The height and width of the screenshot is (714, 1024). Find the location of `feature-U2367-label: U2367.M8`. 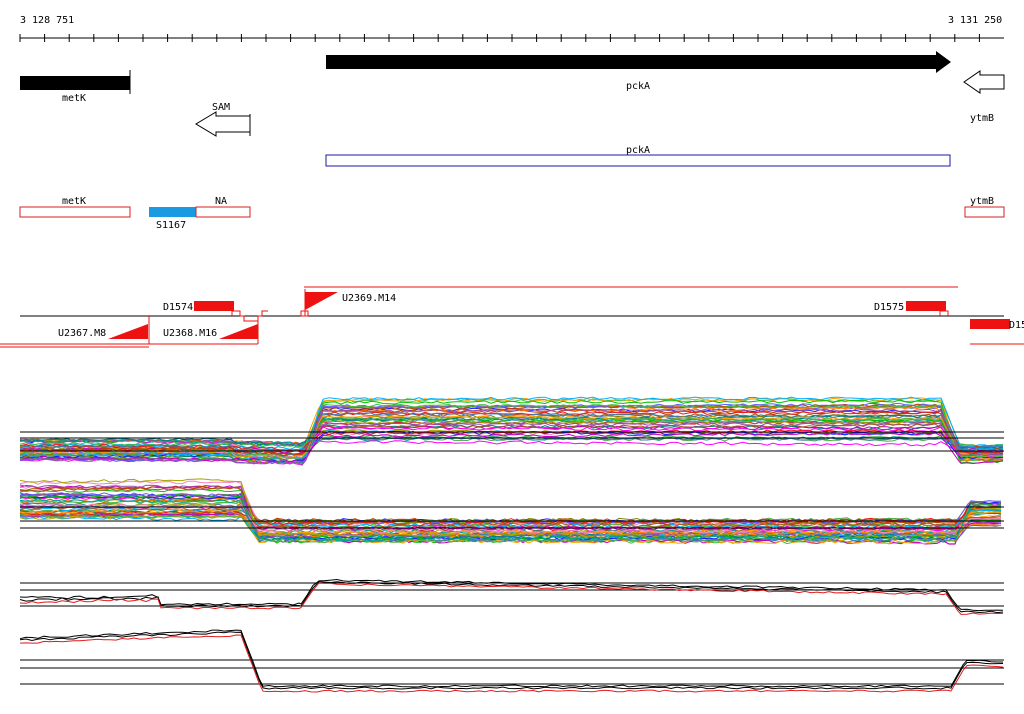

feature-U2367-label: U2367.M8 is located at coordinates (82, 333).